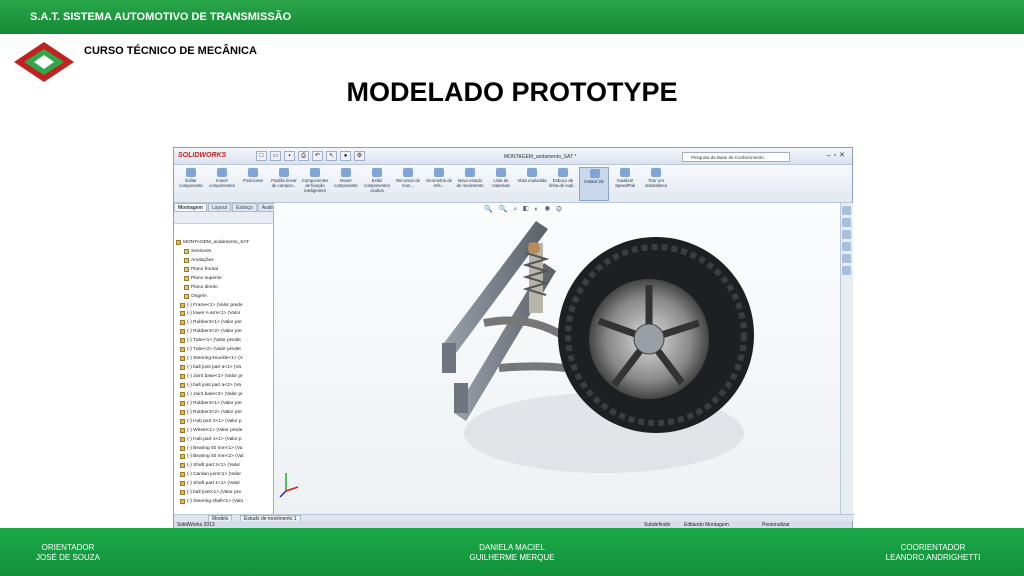 The height and width of the screenshot is (576, 1024). What do you see at coordinates (317, 156) in the screenshot?
I see `undo-icon: ↶` at bounding box center [317, 156].